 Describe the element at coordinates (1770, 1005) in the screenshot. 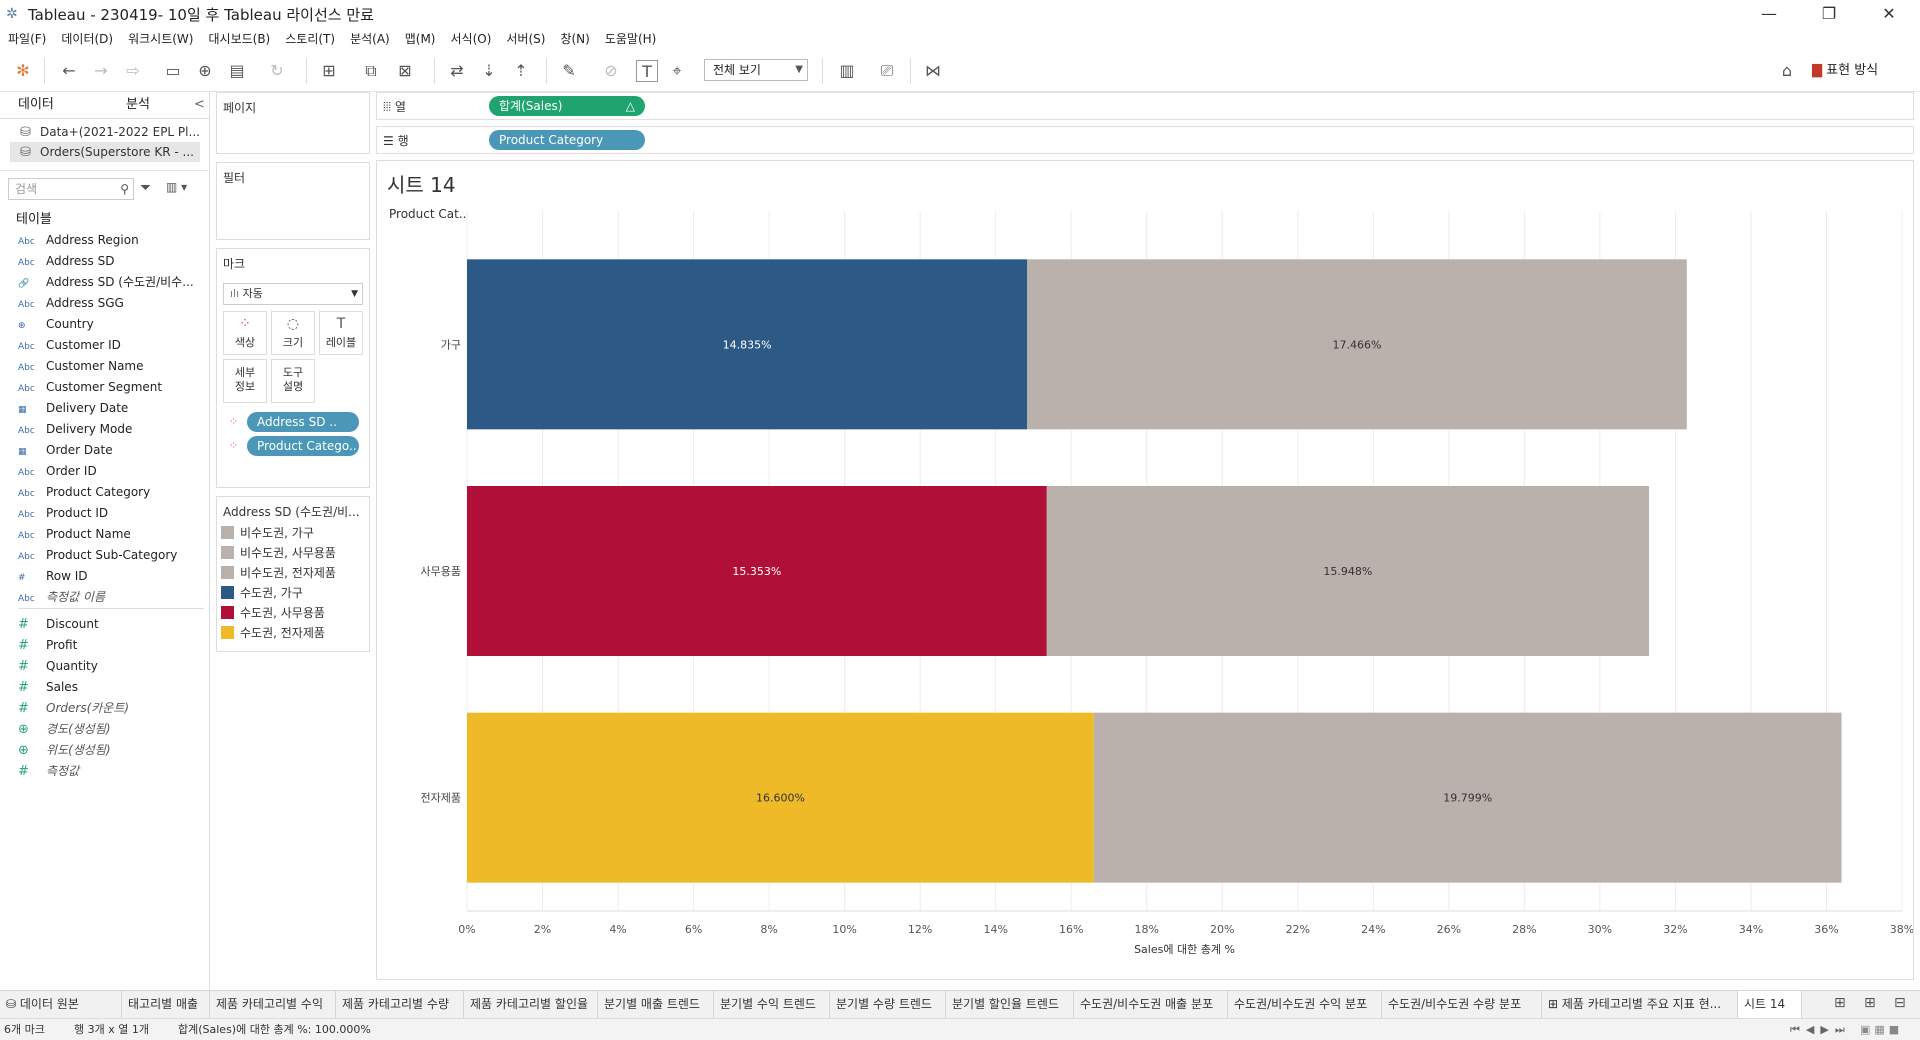

I see `sheet-tab: 시트 14` at that location.